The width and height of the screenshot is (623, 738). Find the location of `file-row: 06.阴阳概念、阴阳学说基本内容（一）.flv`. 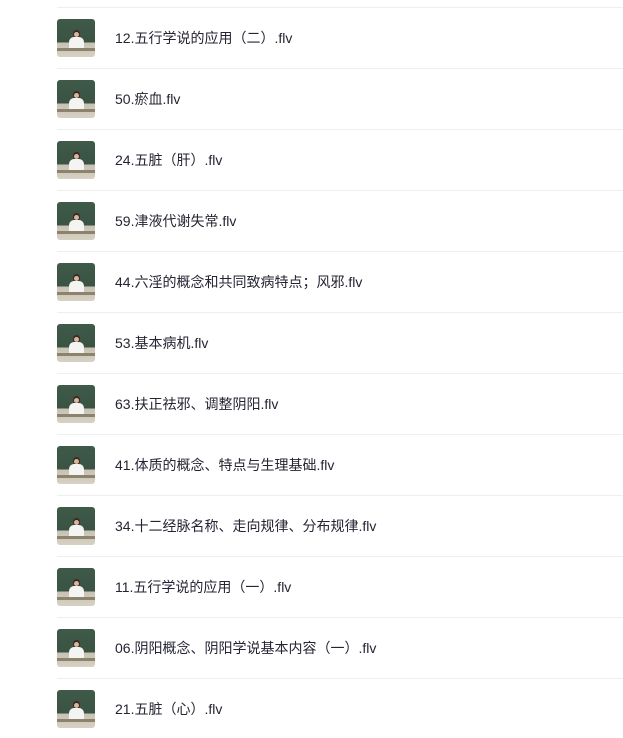

file-row: 06.阴阳概念、阴阳学说基本内容（一）.flv is located at coordinates (311, 648).